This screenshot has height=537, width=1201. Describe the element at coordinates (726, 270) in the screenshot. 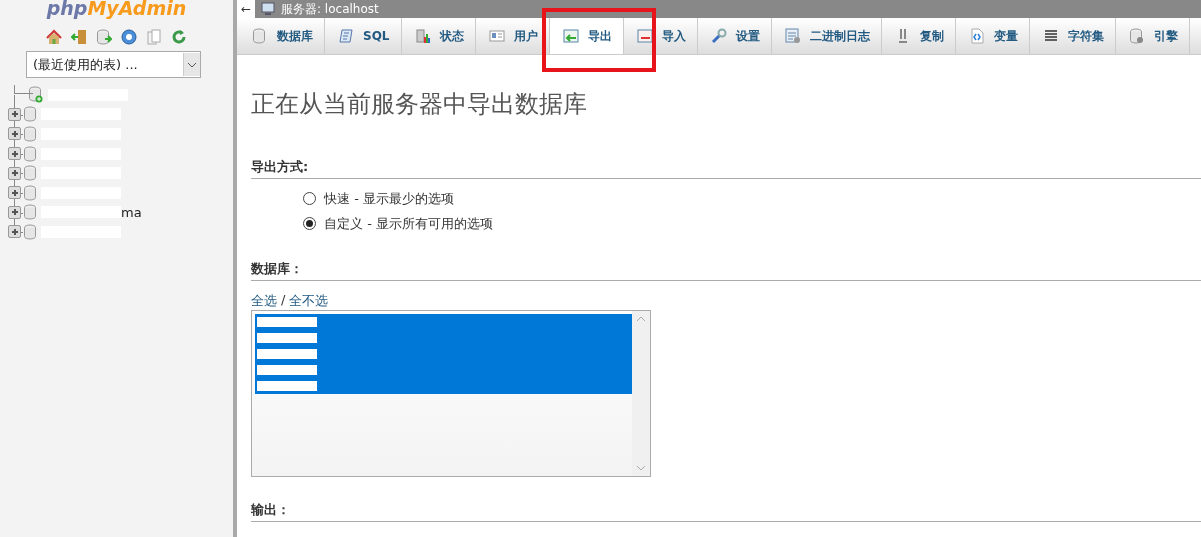

I see `section-title: 数据库：` at that location.